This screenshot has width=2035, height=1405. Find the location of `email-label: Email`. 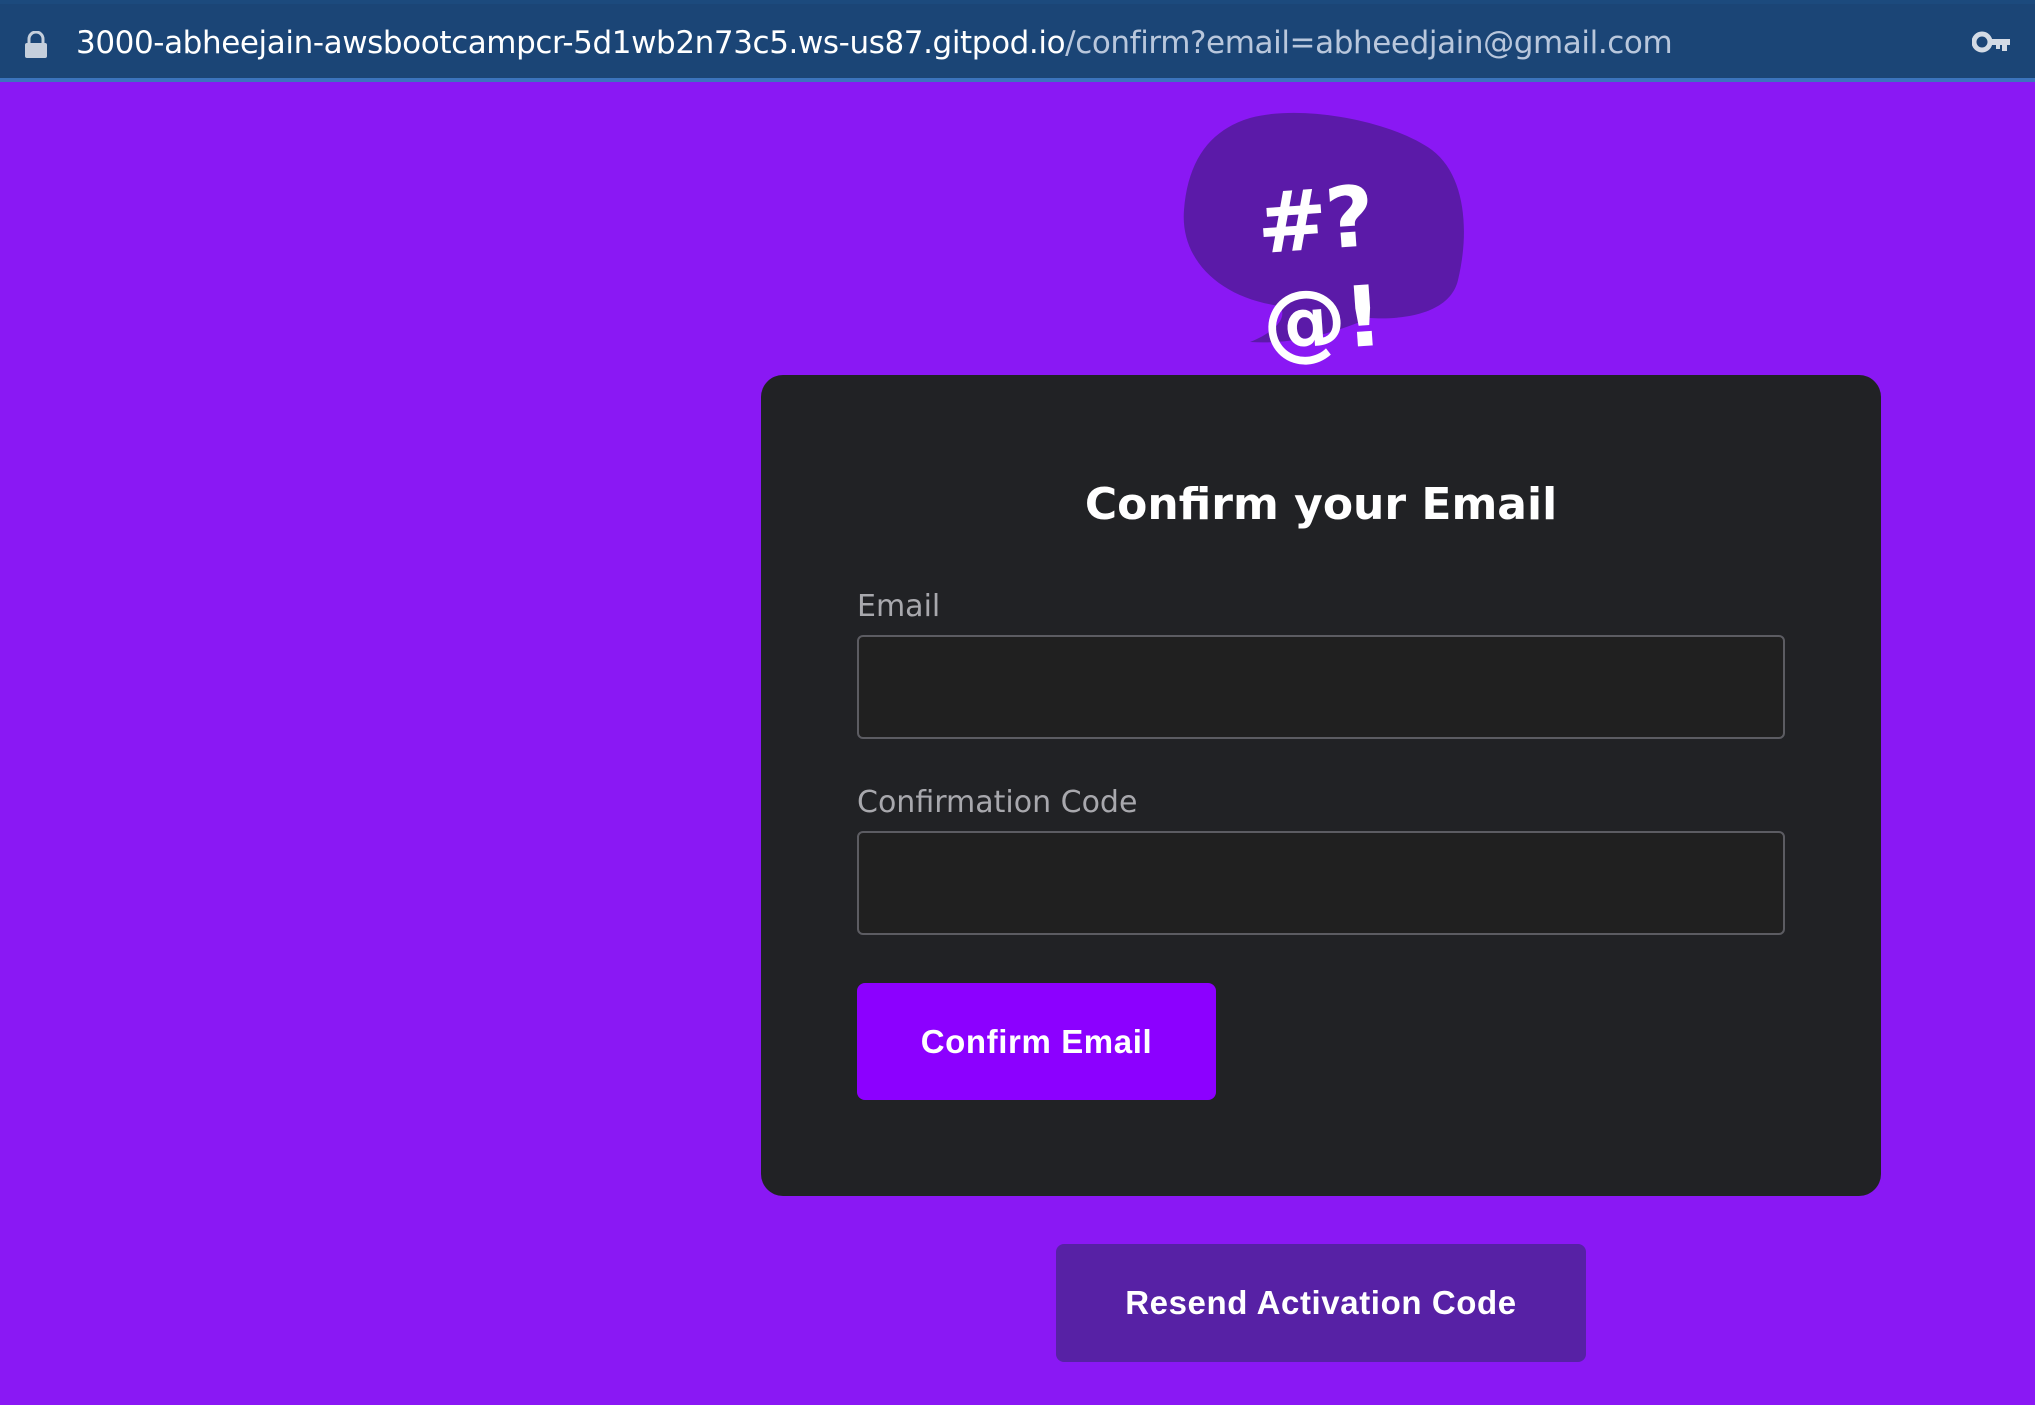

email-label: Email is located at coordinates (899, 606).